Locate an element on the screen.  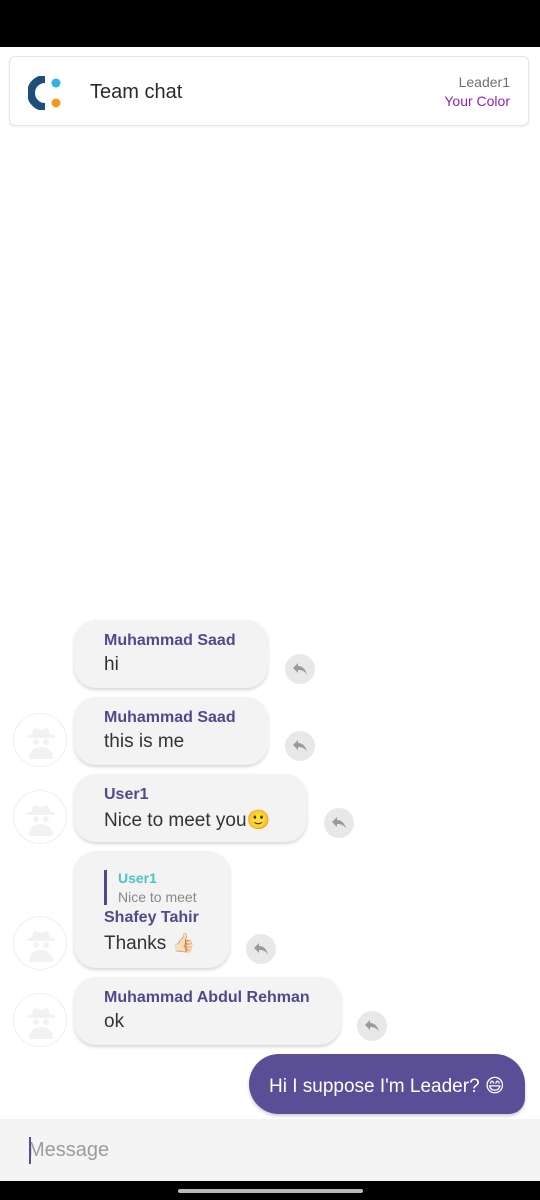
your-color-link: Your Color is located at coordinates (477, 101).